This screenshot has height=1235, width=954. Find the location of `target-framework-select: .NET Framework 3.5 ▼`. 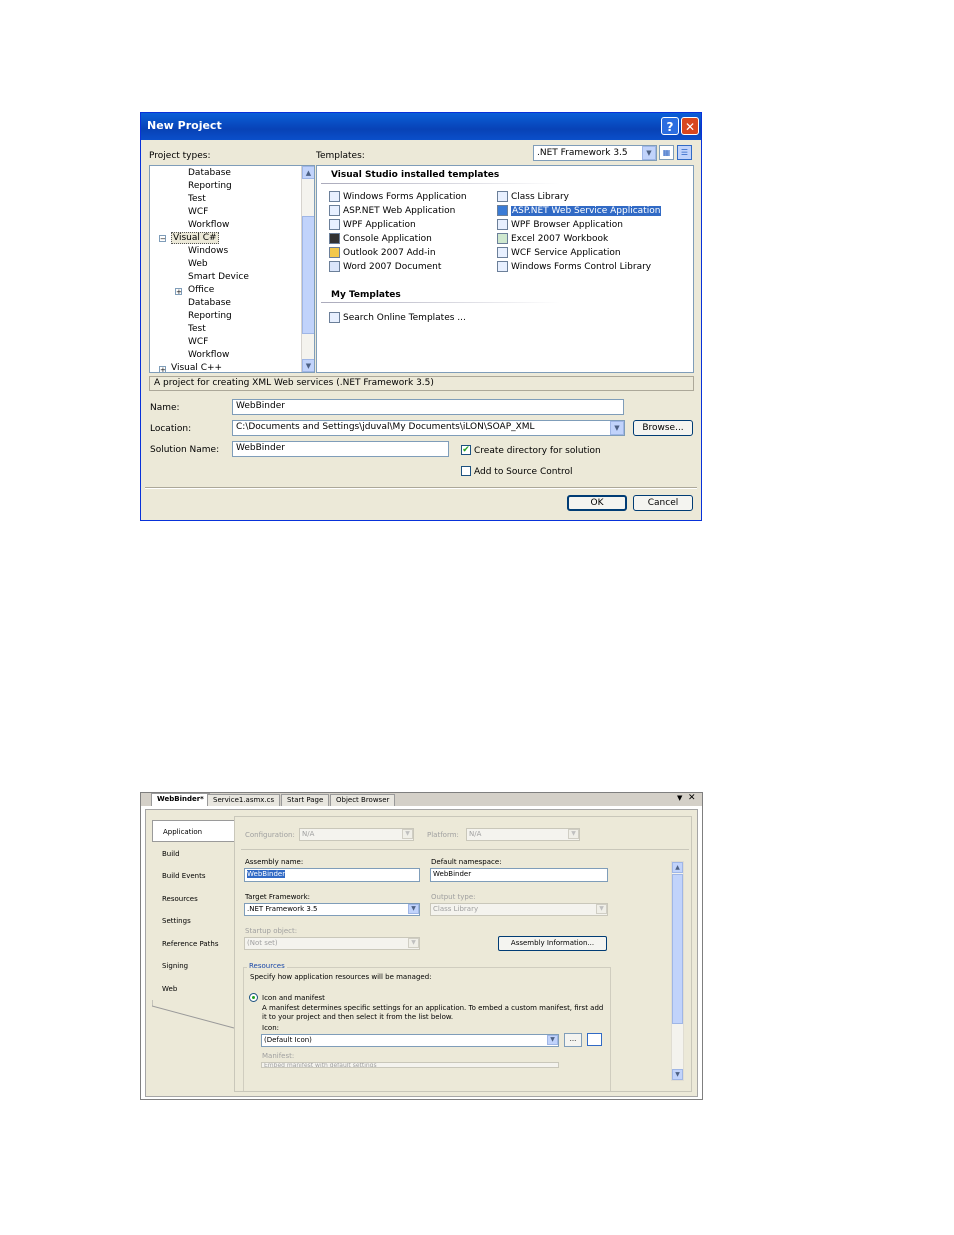

target-framework-select: .NET Framework 3.5 ▼ is located at coordinates (332, 909).